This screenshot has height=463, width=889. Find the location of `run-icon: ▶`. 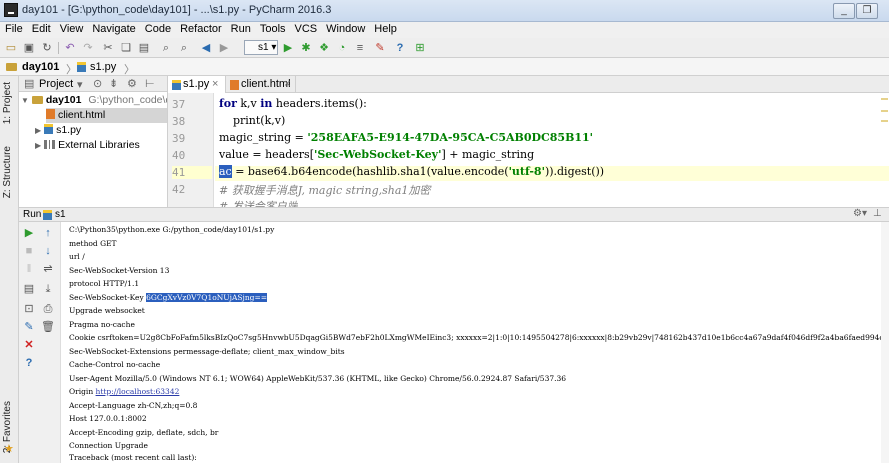

run-icon: ▶ is located at coordinates (288, 48).